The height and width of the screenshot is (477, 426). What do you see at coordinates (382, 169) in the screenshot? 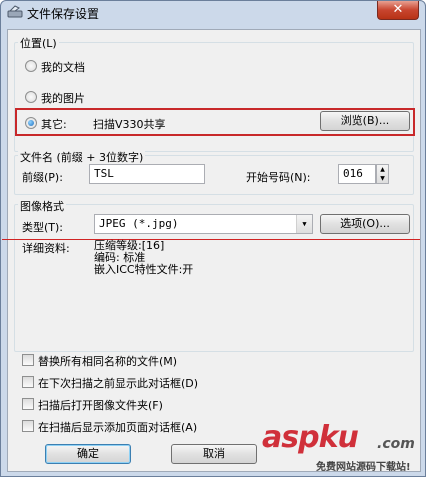
I see `spin-up-icon: ▲` at bounding box center [382, 169].